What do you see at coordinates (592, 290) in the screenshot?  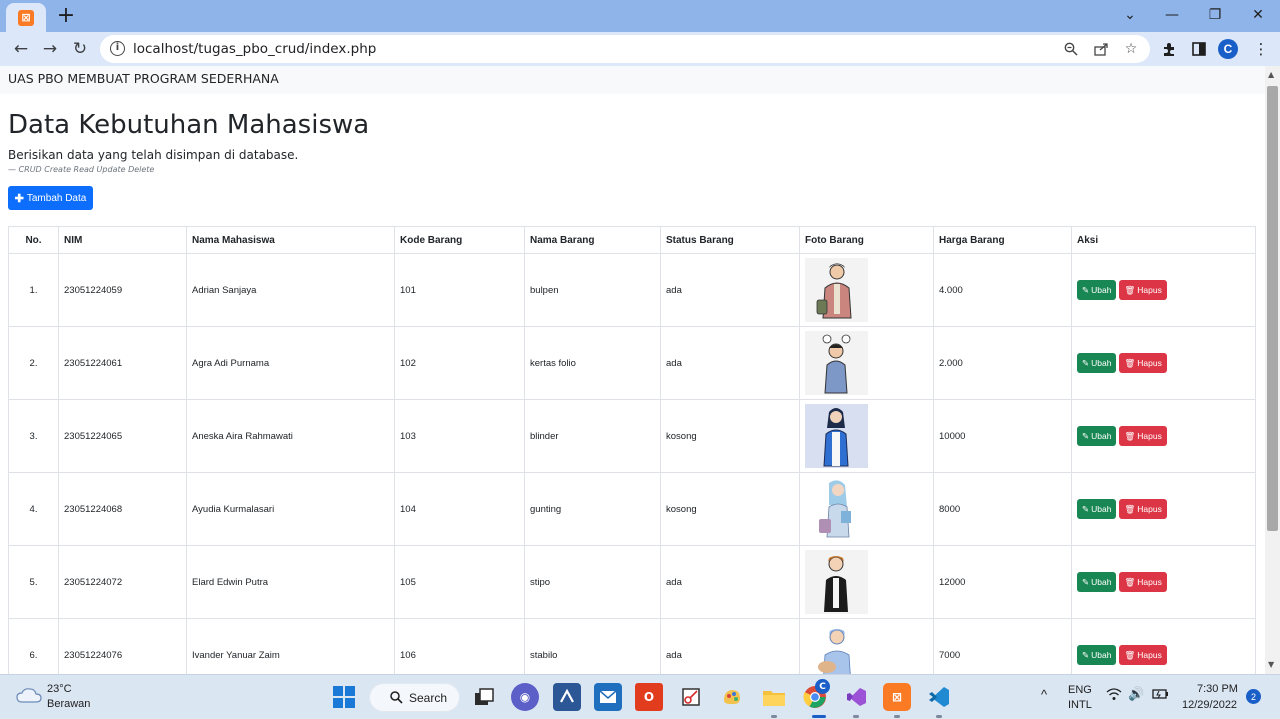 I see `row-barang: bulpen` at bounding box center [592, 290].